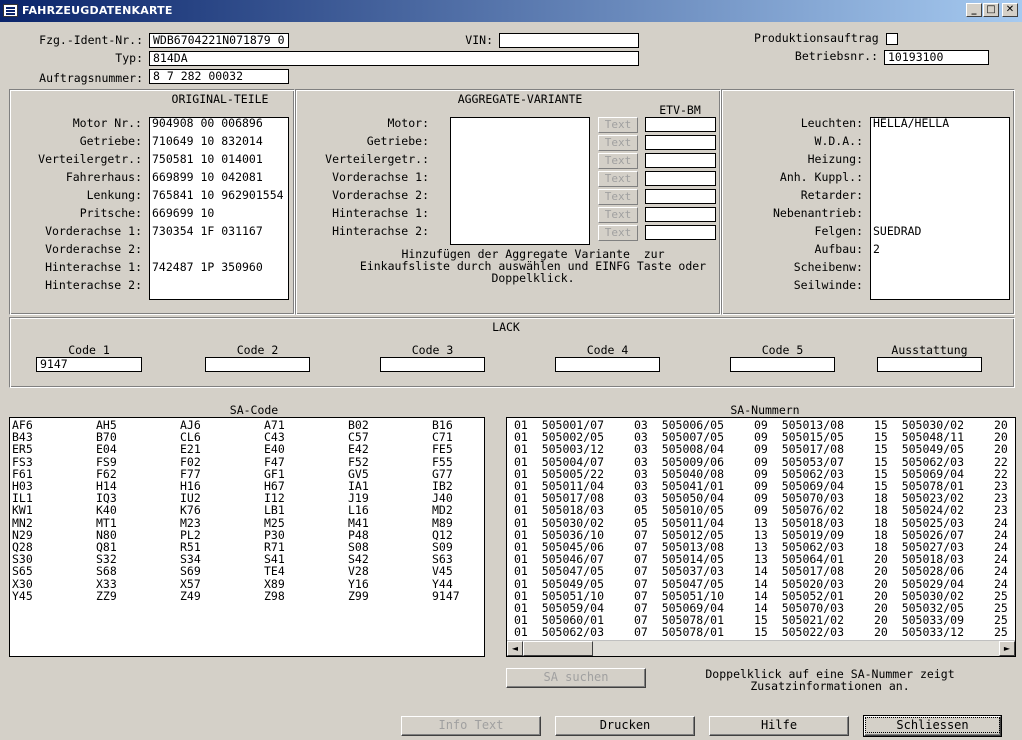  What do you see at coordinates (679, 632) in the screenshot?
I see `sa-nummer-cell: 07 505078/01` at bounding box center [679, 632].